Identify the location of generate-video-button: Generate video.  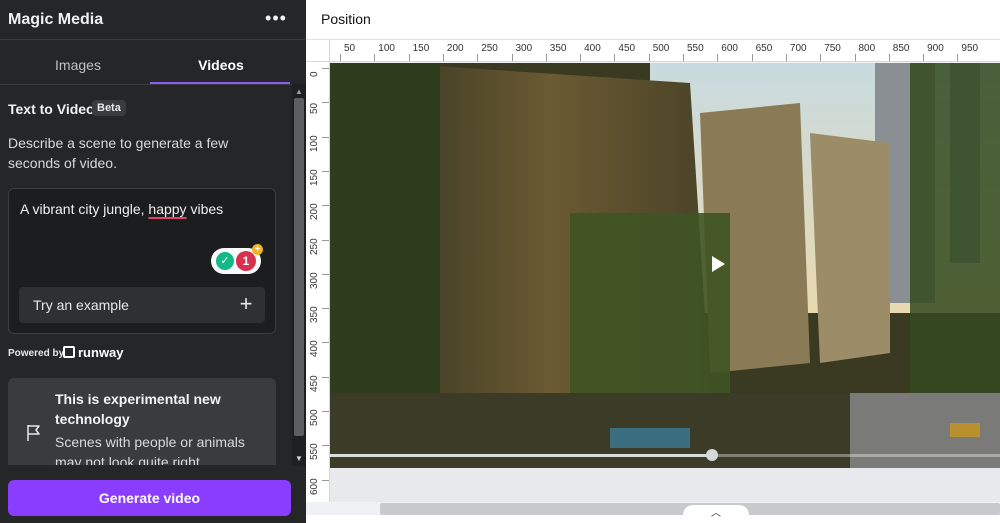
(149, 498).